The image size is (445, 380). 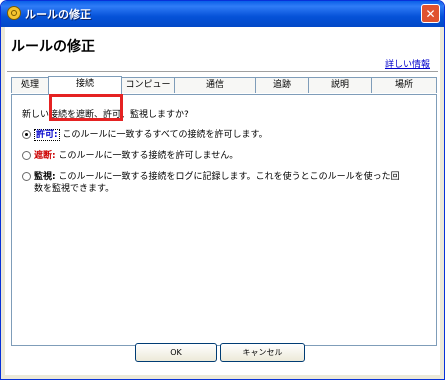 I want to click on title-bar: ルールの修正 ✕, so click(x=222, y=14).